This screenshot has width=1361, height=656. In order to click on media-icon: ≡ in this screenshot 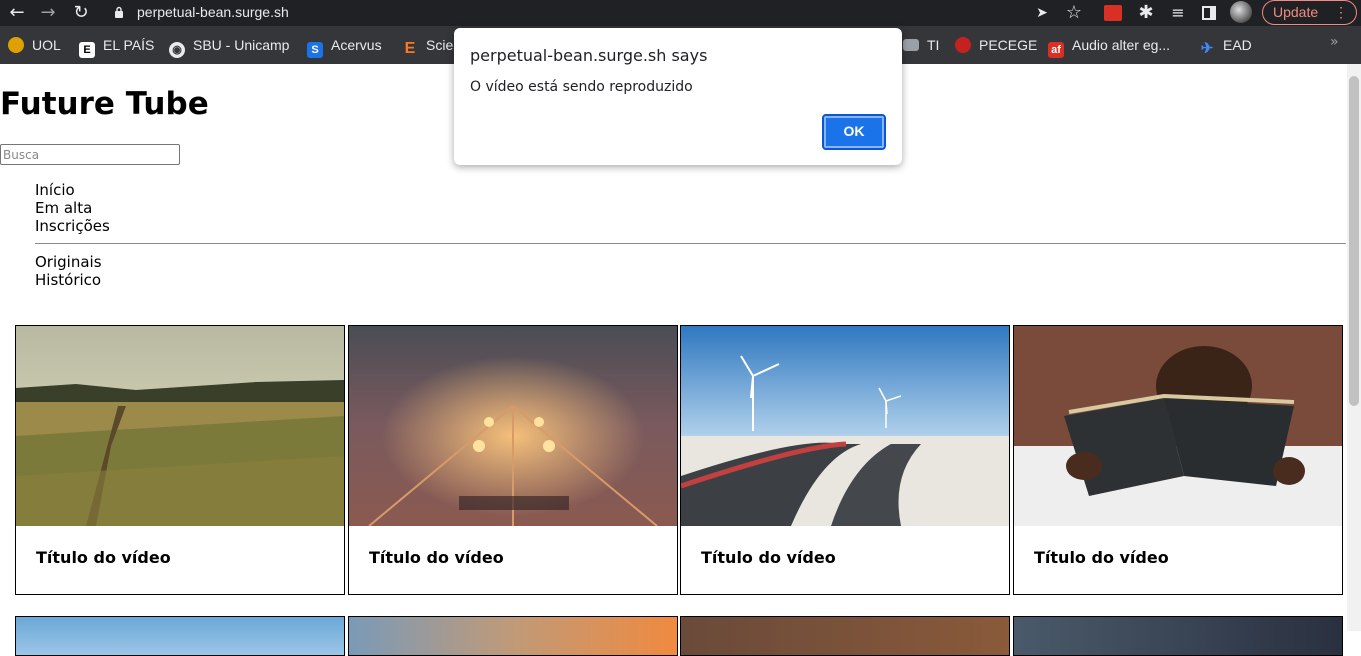, I will do `click(1178, 13)`.